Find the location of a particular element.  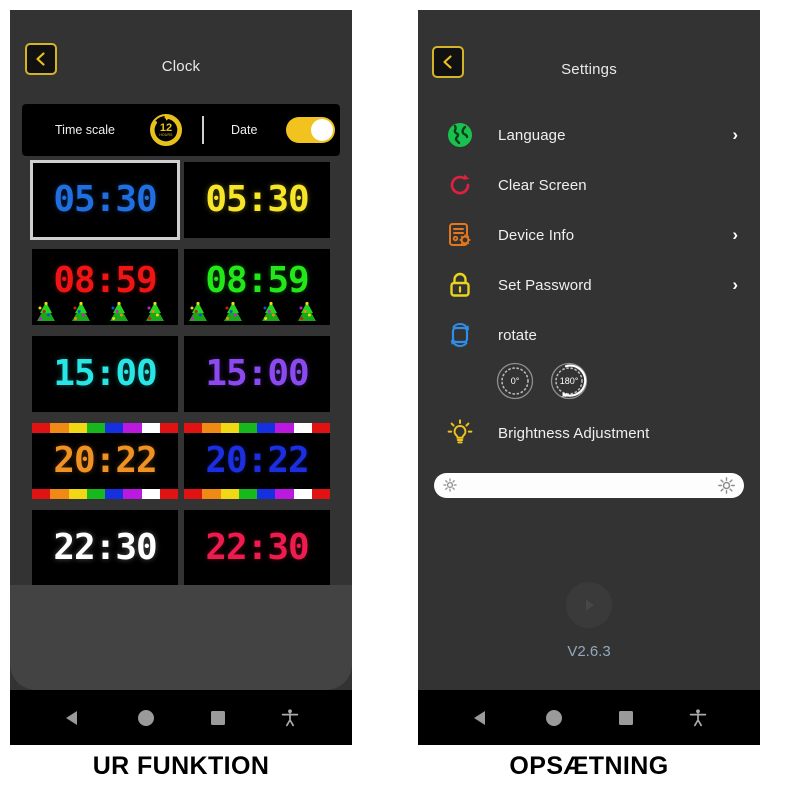

rotate-icon is located at coordinates (460, 335).